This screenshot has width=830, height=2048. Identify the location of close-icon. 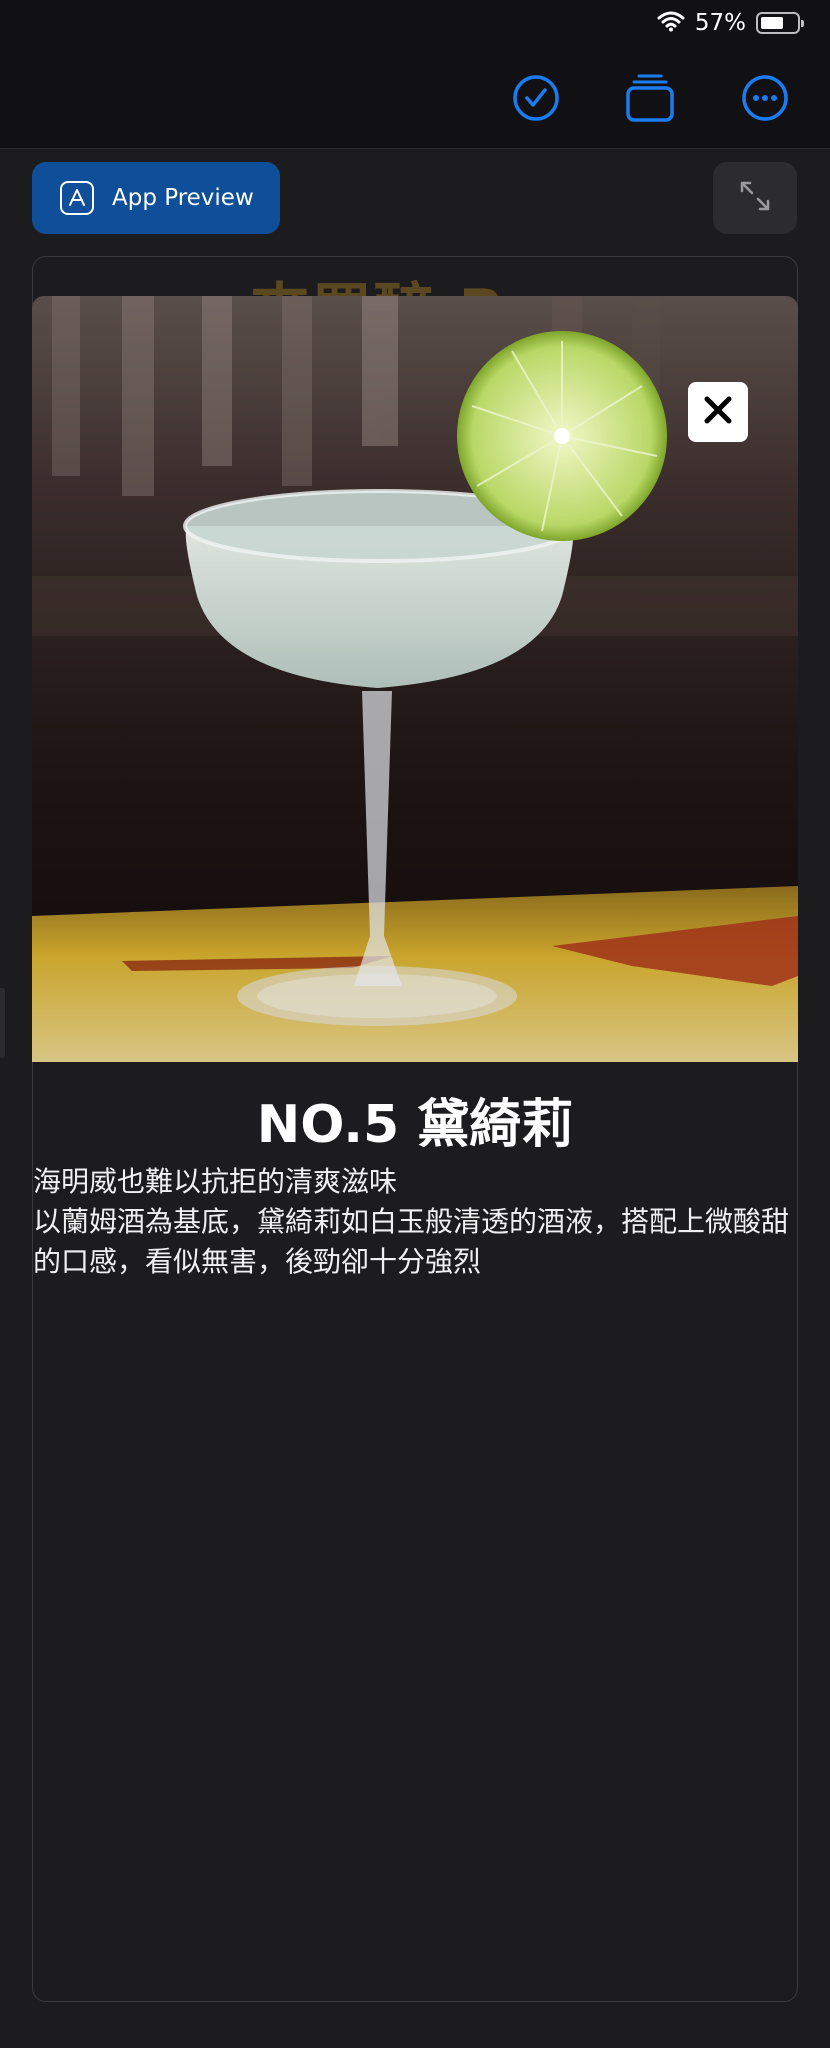
(718, 412).